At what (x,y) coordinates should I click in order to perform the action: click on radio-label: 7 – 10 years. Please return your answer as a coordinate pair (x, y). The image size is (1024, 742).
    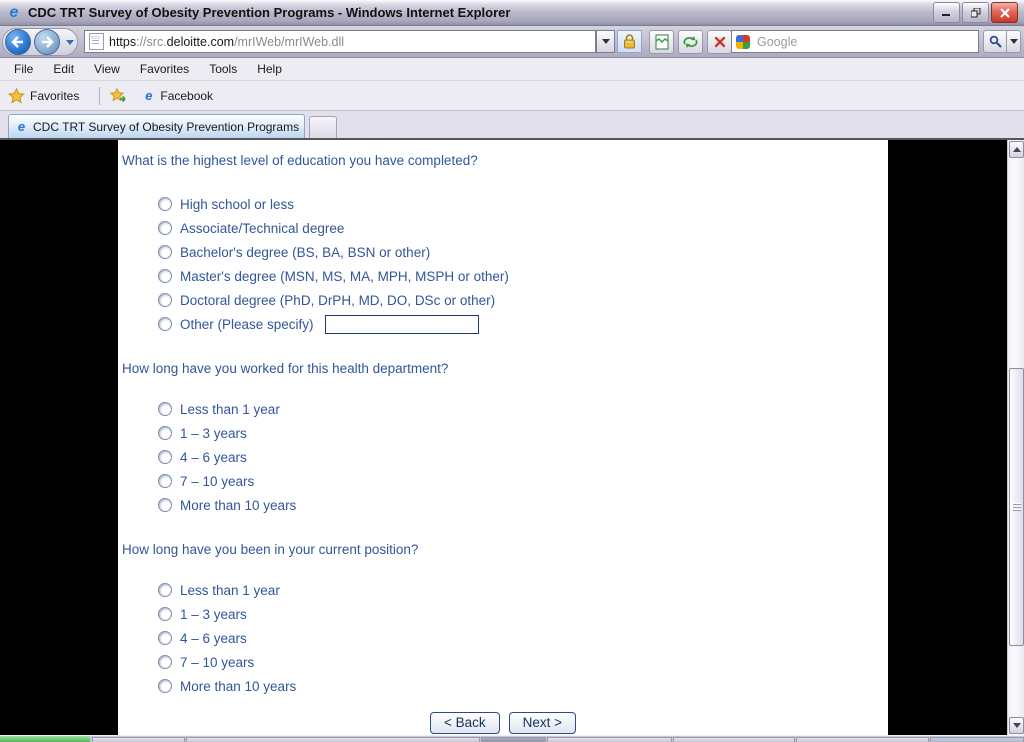
    Looking at the image, I should click on (217, 481).